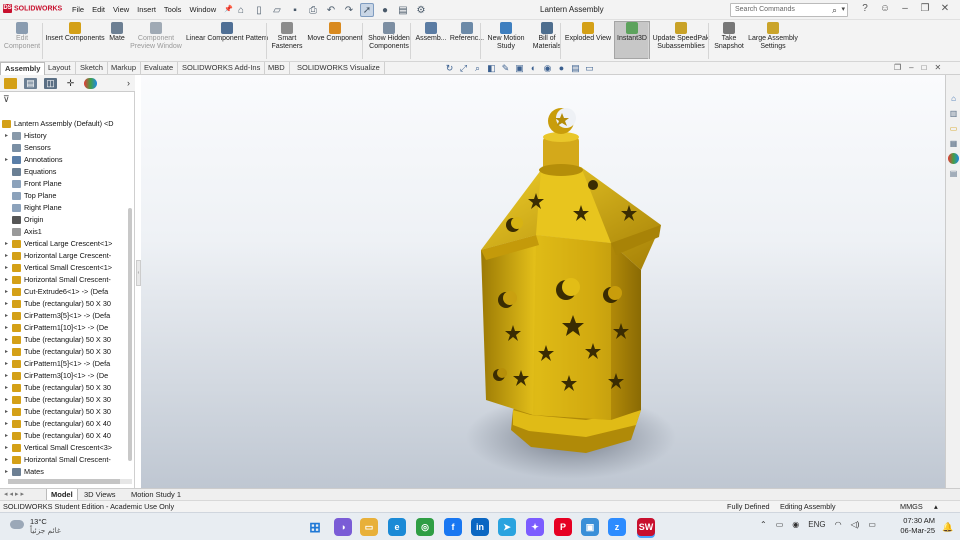 The width and height of the screenshot is (960, 540). What do you see at coordinates (561, 68) in the screenshot?
I see `edit-appearance-icon: ●` at bounding box center [561, 68].